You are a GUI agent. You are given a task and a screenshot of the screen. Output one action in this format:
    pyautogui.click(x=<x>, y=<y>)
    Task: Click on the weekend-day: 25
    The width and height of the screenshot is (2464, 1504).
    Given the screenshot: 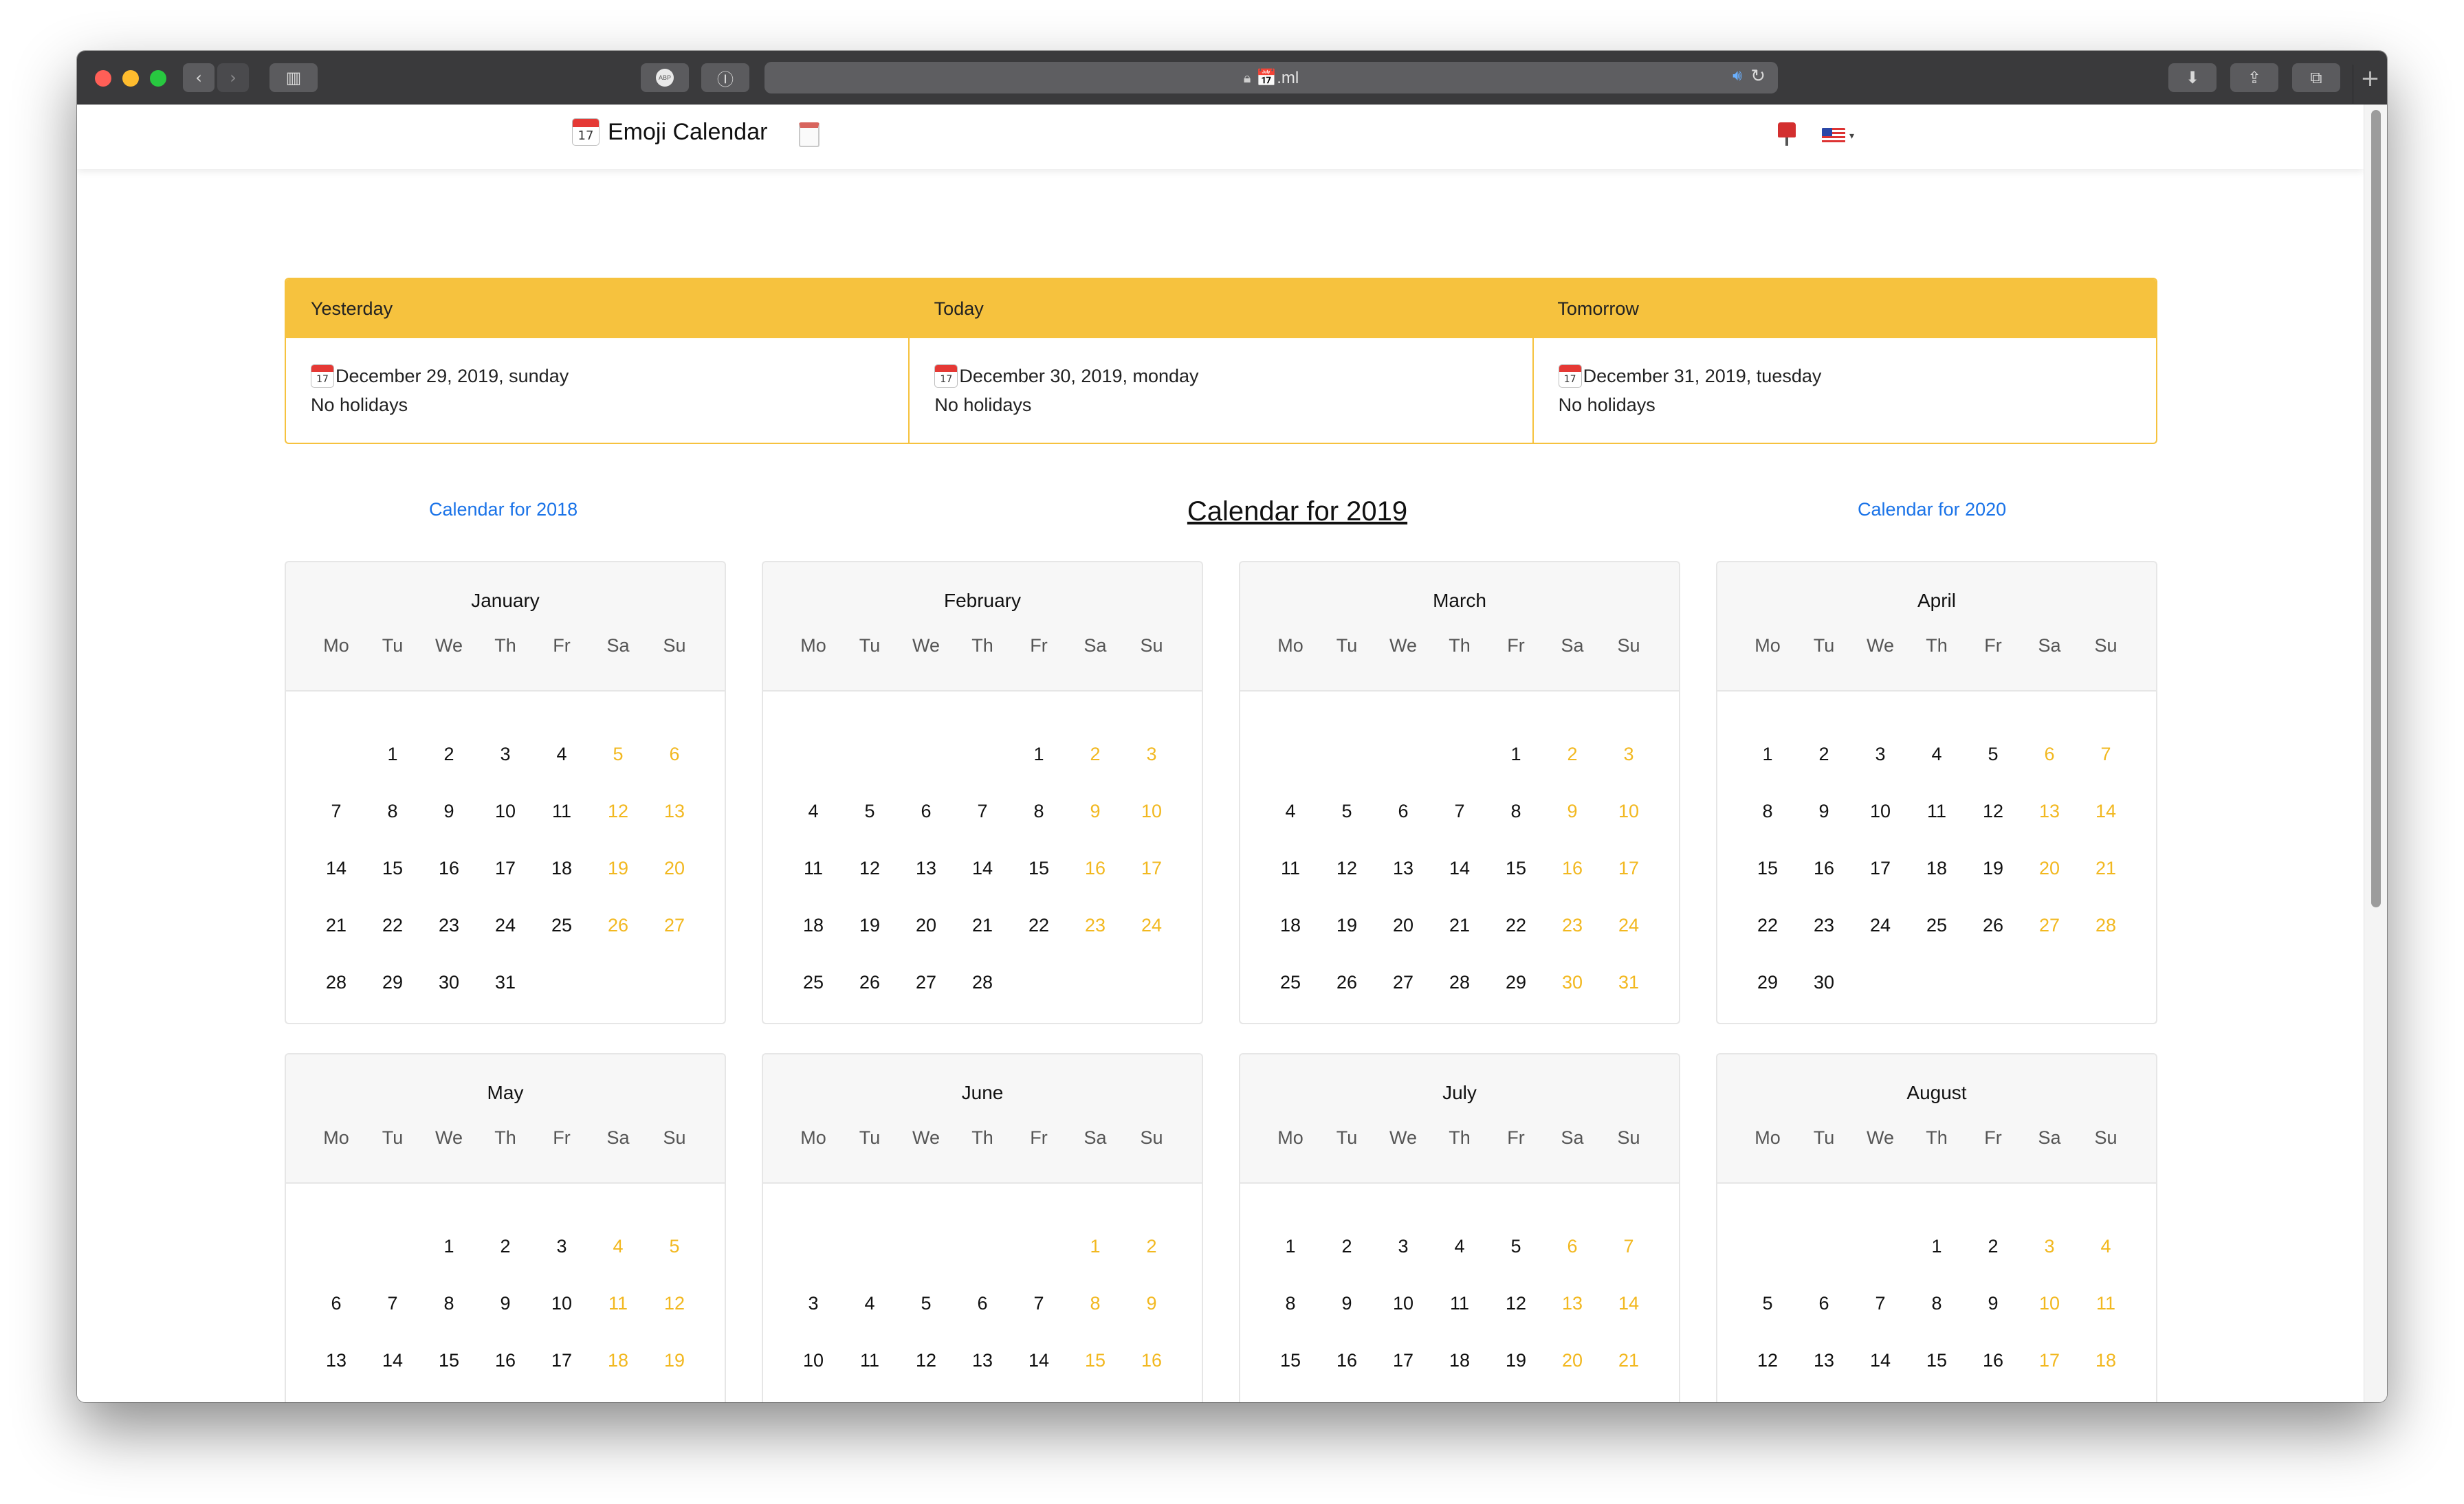 What is the action you would take?
    pyautogui.click(x=2106, y=1395)
    